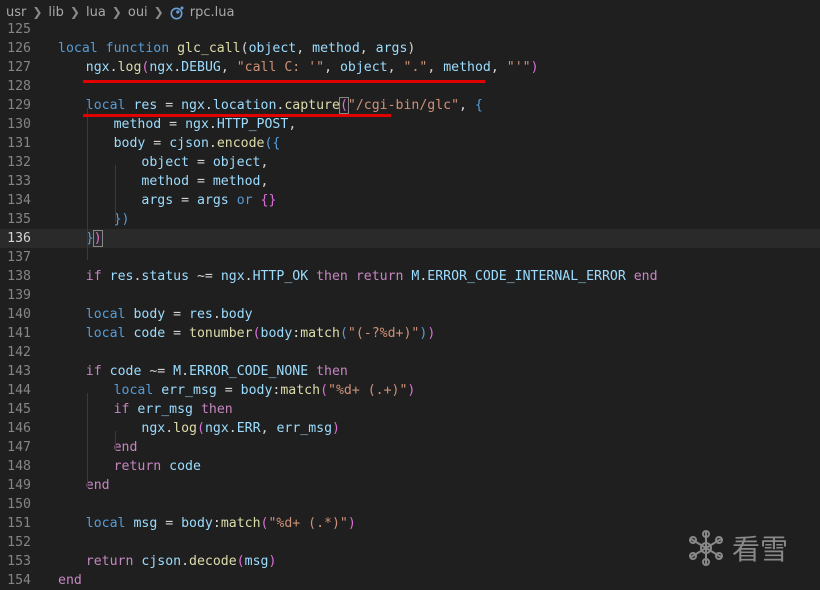  What do you see at coordinates (221, 523) in the screenshot?
I see `code-text: local msg = body:match("%d+ (.*)")` at bounding box center [221, 523].